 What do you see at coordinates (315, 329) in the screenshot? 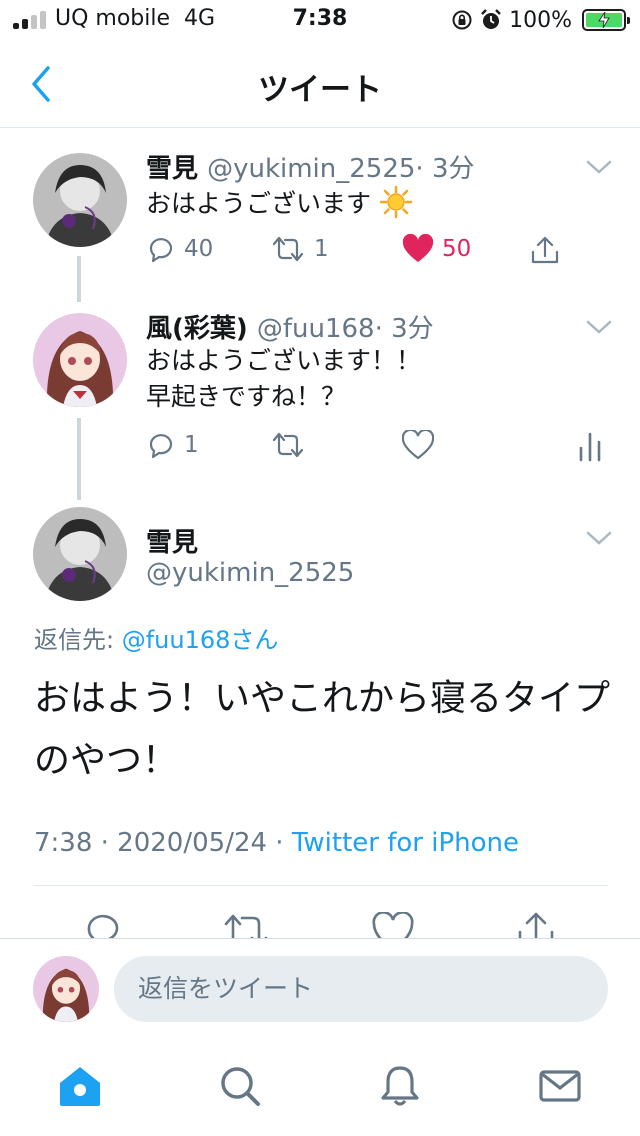
I see `tweet-handle: @fuu168` at bounding box center [315, 329].